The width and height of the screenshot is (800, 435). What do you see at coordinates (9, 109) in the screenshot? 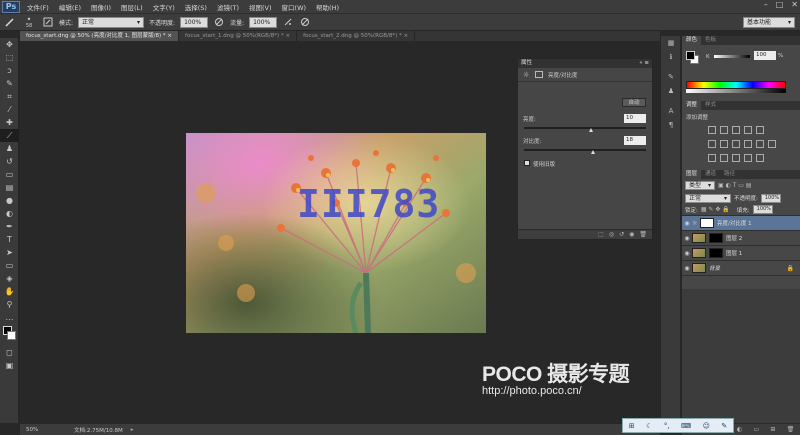
I see `eyedropper-tool-icon: ⁄` at bounding box center [9, 109].